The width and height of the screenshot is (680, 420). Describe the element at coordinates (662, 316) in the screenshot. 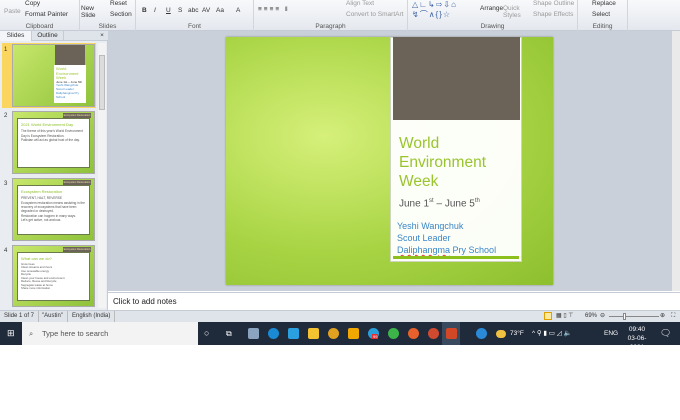

I see `zoom-in-icon: ⊕` at that location.